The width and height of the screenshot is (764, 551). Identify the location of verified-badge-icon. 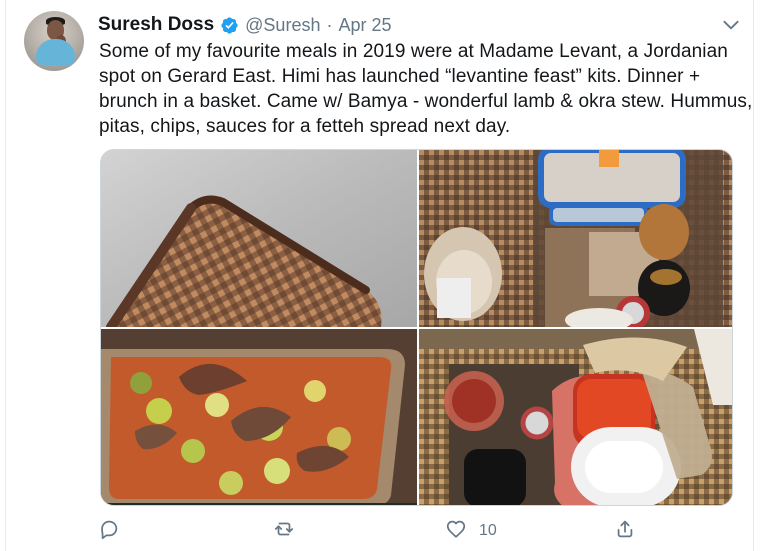
(229, 25).